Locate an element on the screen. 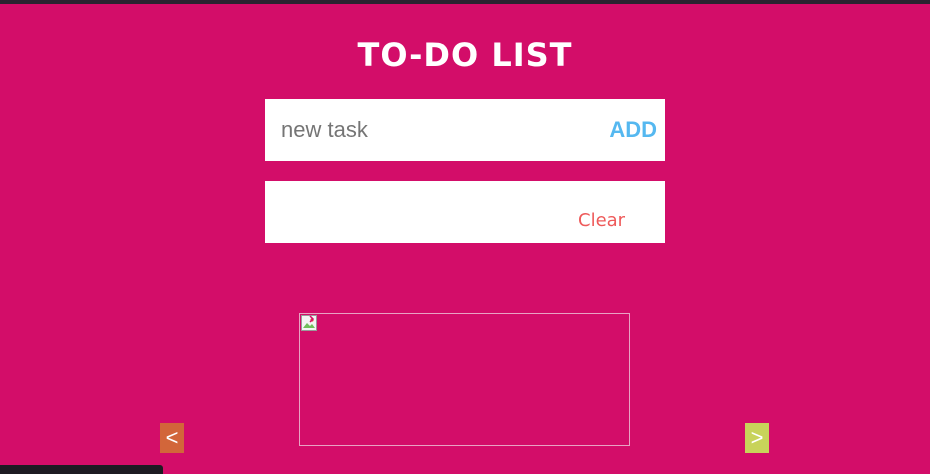  task-list: Clear is located at coordinates (465, 212).